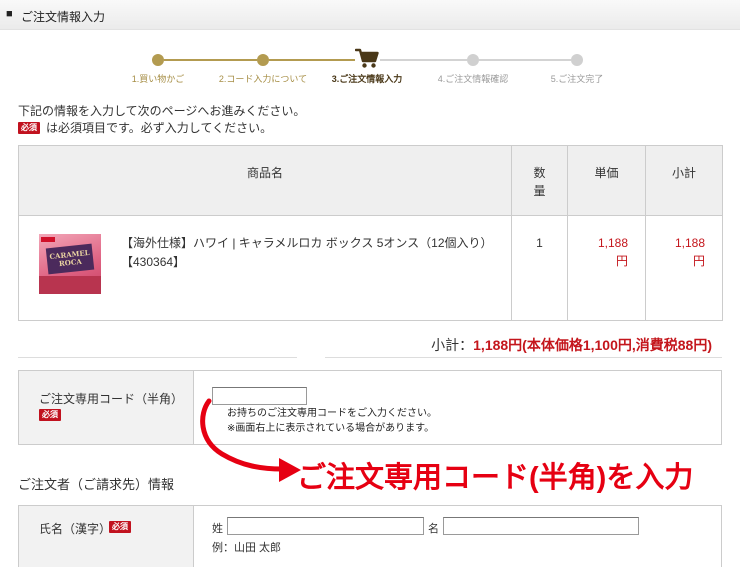 The height and width of the screenshot is (567, 740). I want to click on cart-header-row: 商品名 数量 単価 小計, so click(370, 180).